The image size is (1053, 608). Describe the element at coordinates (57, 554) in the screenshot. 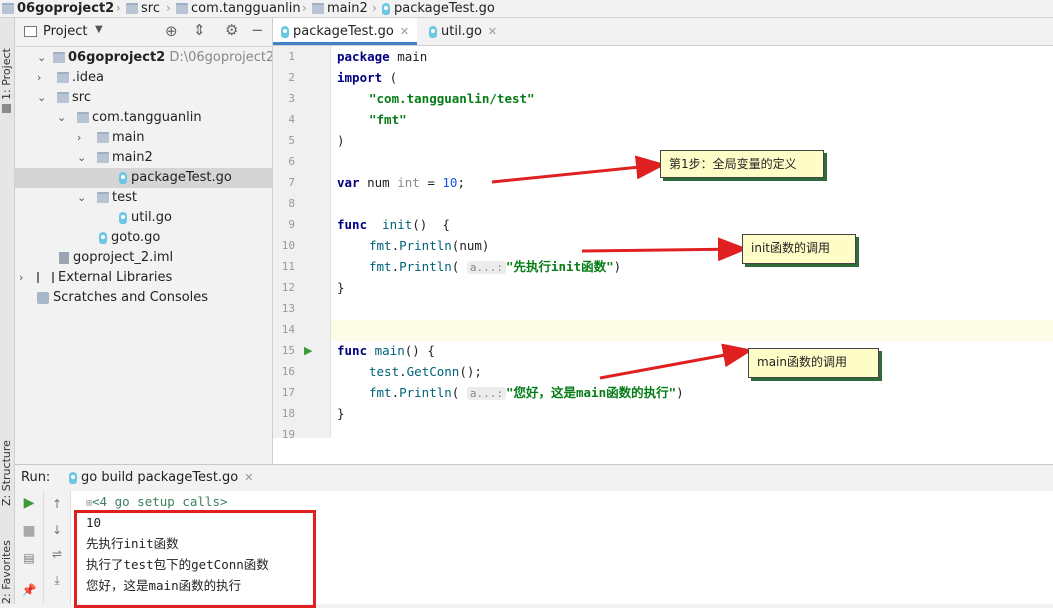

I see `soft-wrap-icon: ⇌` at that location.